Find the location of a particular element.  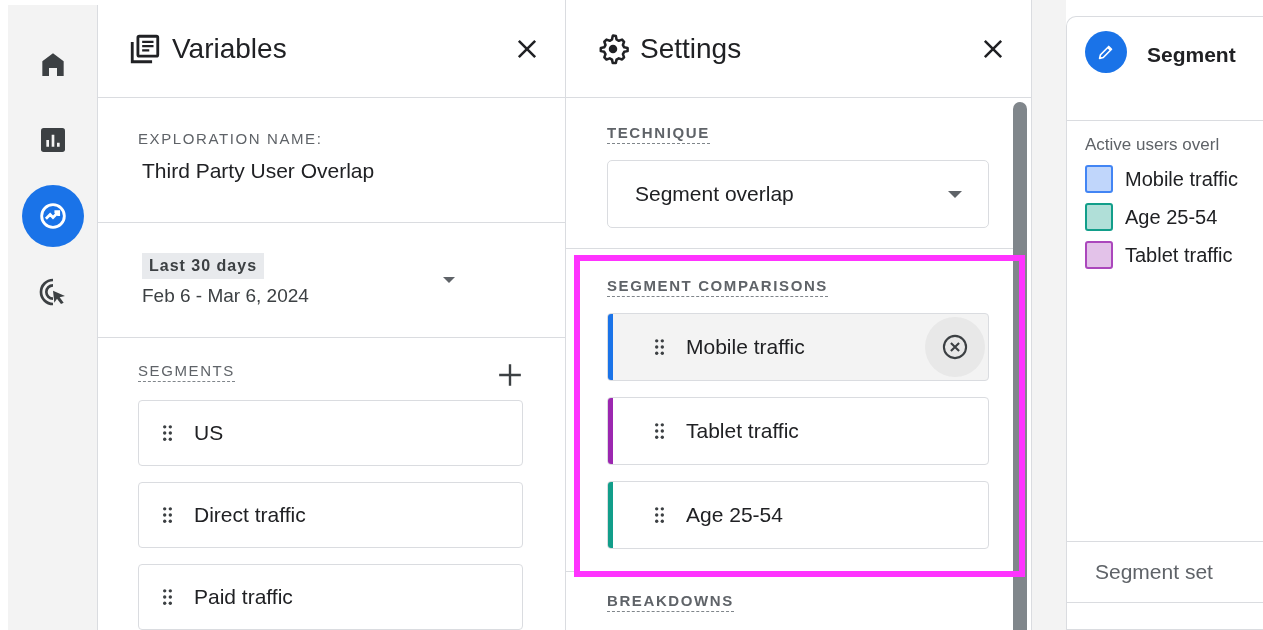

legend-label: Tablet traffic is located at coordinates (1179, 255).